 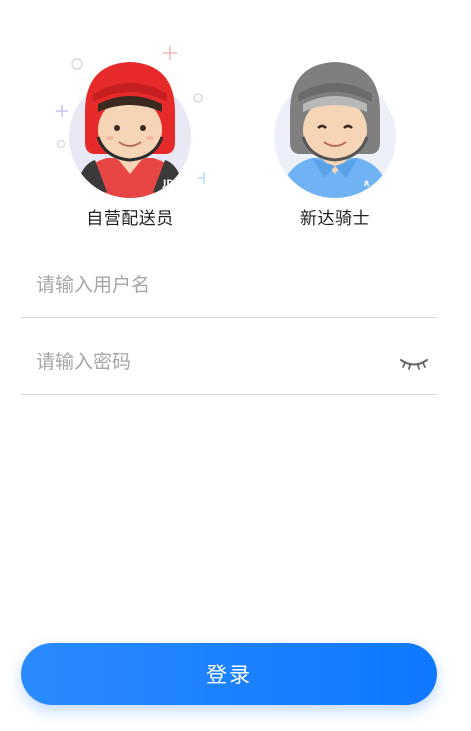 What do you see at coordinates (367, 184) in the screenshot?
I see `svg-text: ጰ` at bounding box center [367, 184].